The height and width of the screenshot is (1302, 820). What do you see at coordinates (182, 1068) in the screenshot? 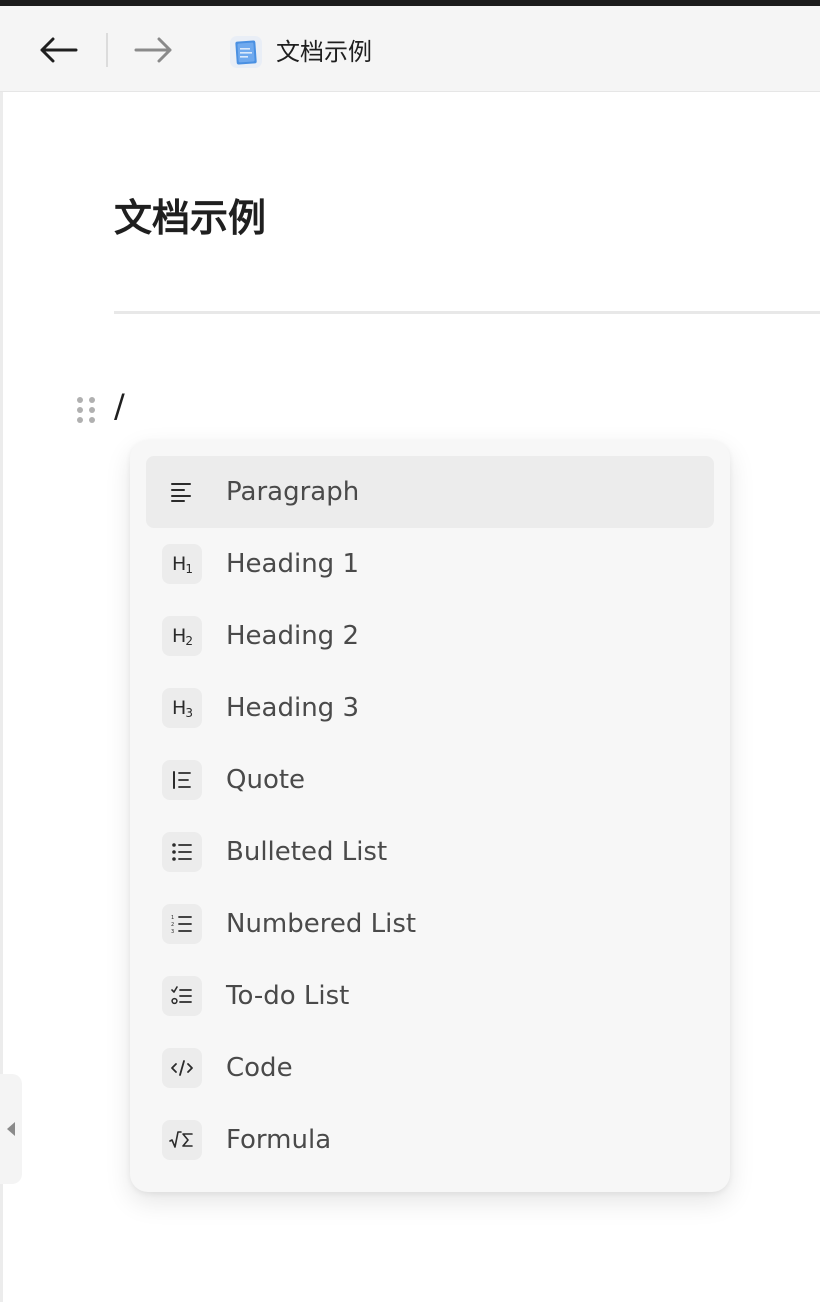
I see `code-icon` at bounding box center [182, 1068].